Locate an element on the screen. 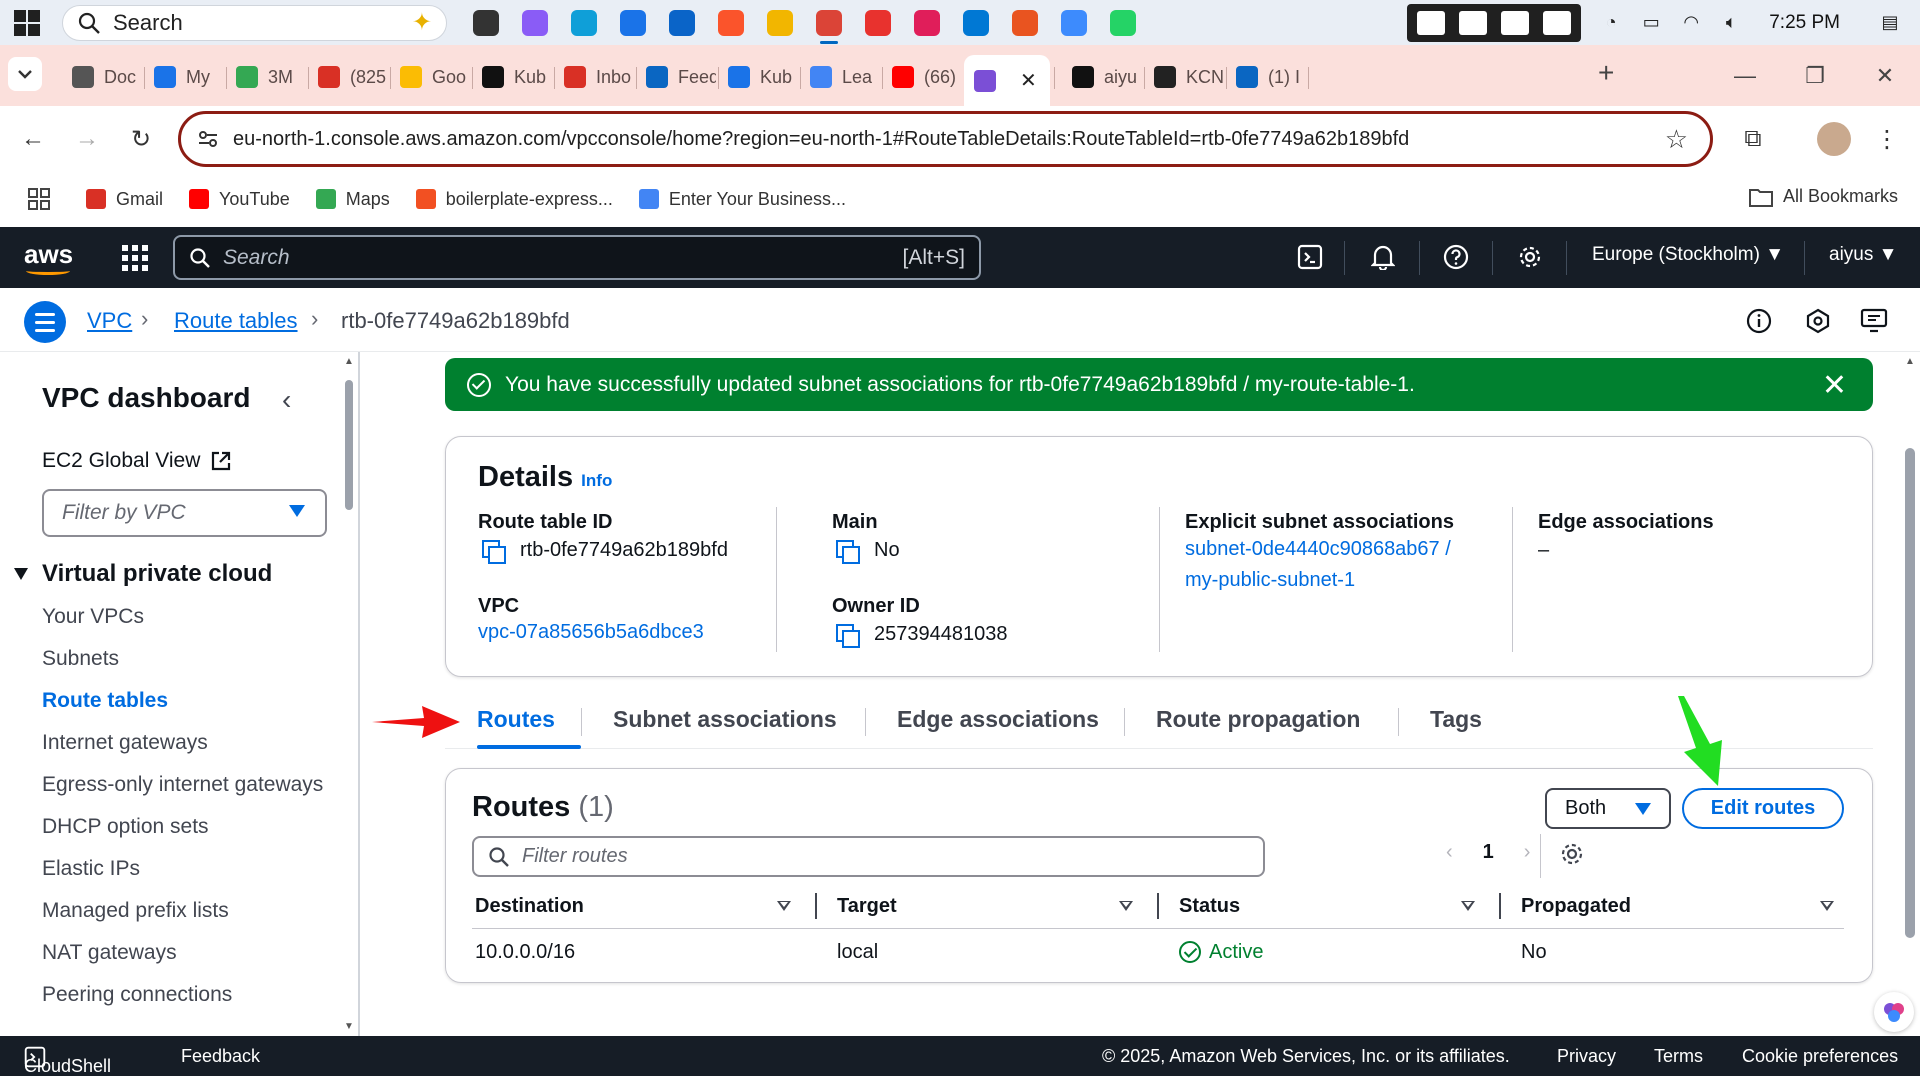  tab-active: ✕ is located at coordinates (1007, 80).